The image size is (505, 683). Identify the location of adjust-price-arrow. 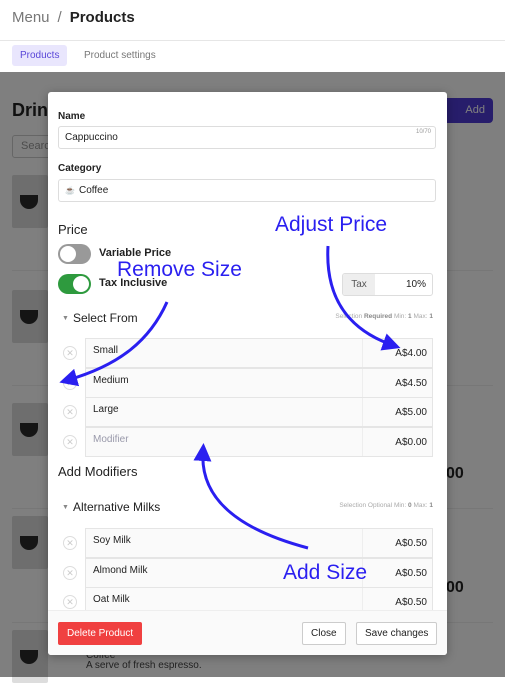
(363, 298).